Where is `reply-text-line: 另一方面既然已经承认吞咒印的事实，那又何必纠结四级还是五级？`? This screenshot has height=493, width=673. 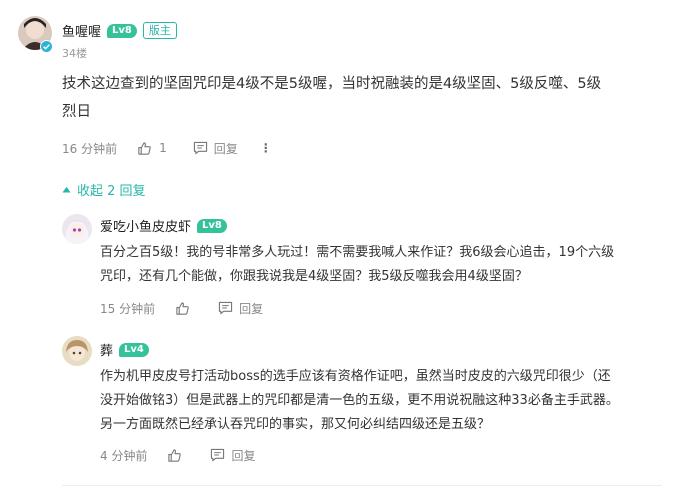 reply-text-line: 另一方面既然已经承认吞咒印的事实，那又何必纠结四级还是五级？ is located at coordinates (295, 424).